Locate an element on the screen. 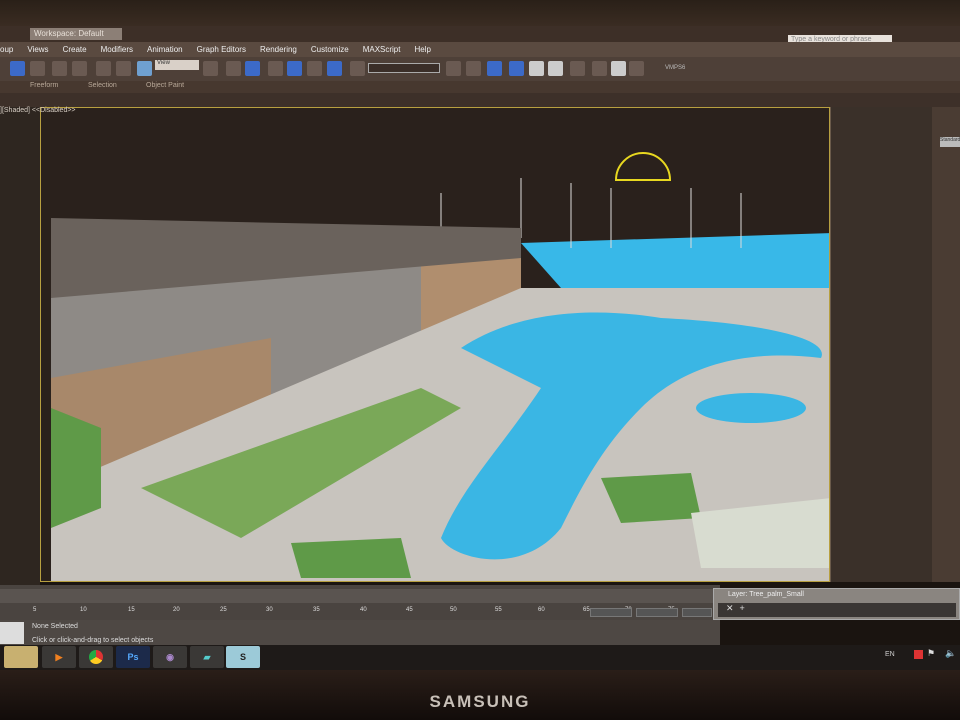  spinner-snap-icon is located at coordinates (334, 68).